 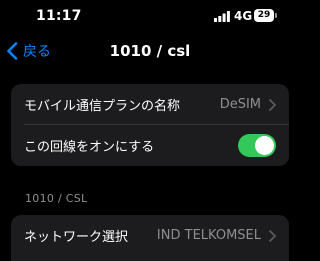 I want to click on network-selection-row: ネットワーク選択 IND TELKOMSEL, so click(x=150, y=235).